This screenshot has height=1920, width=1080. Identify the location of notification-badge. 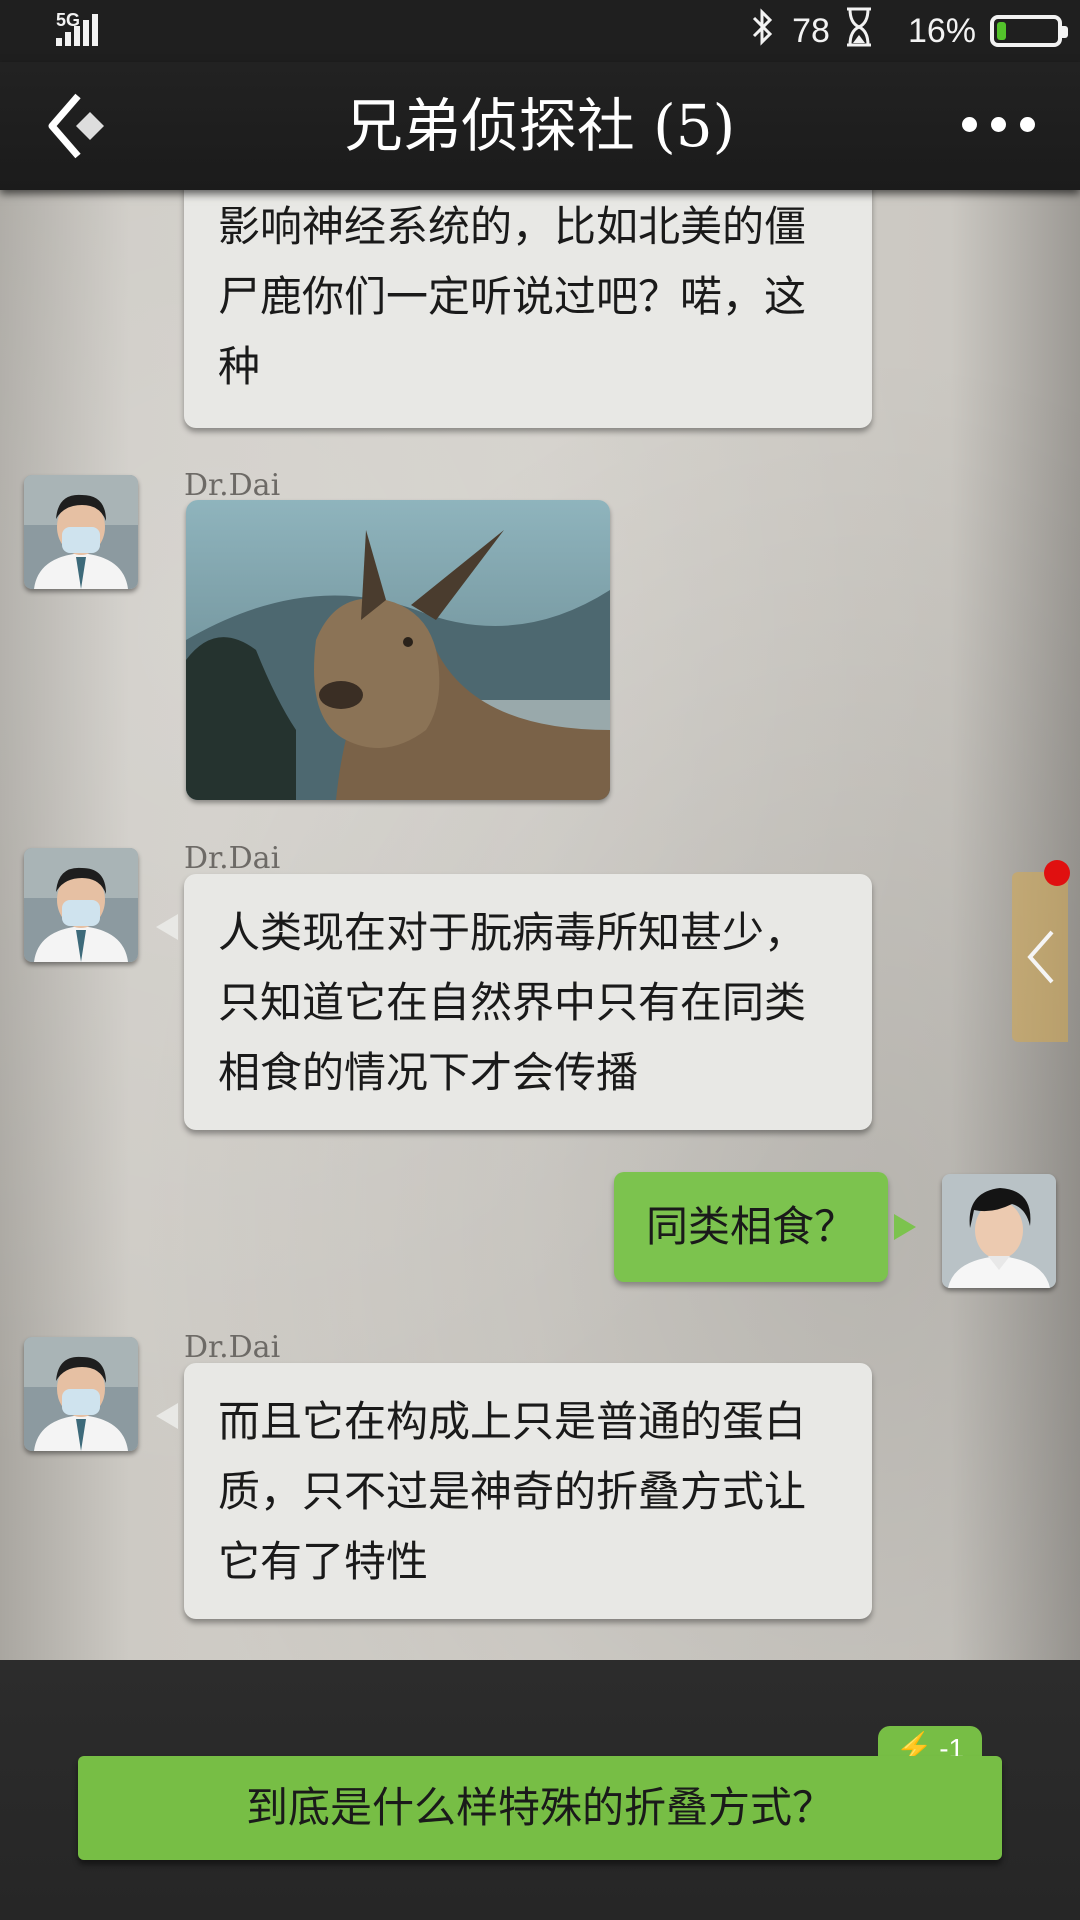
(1057, 873).